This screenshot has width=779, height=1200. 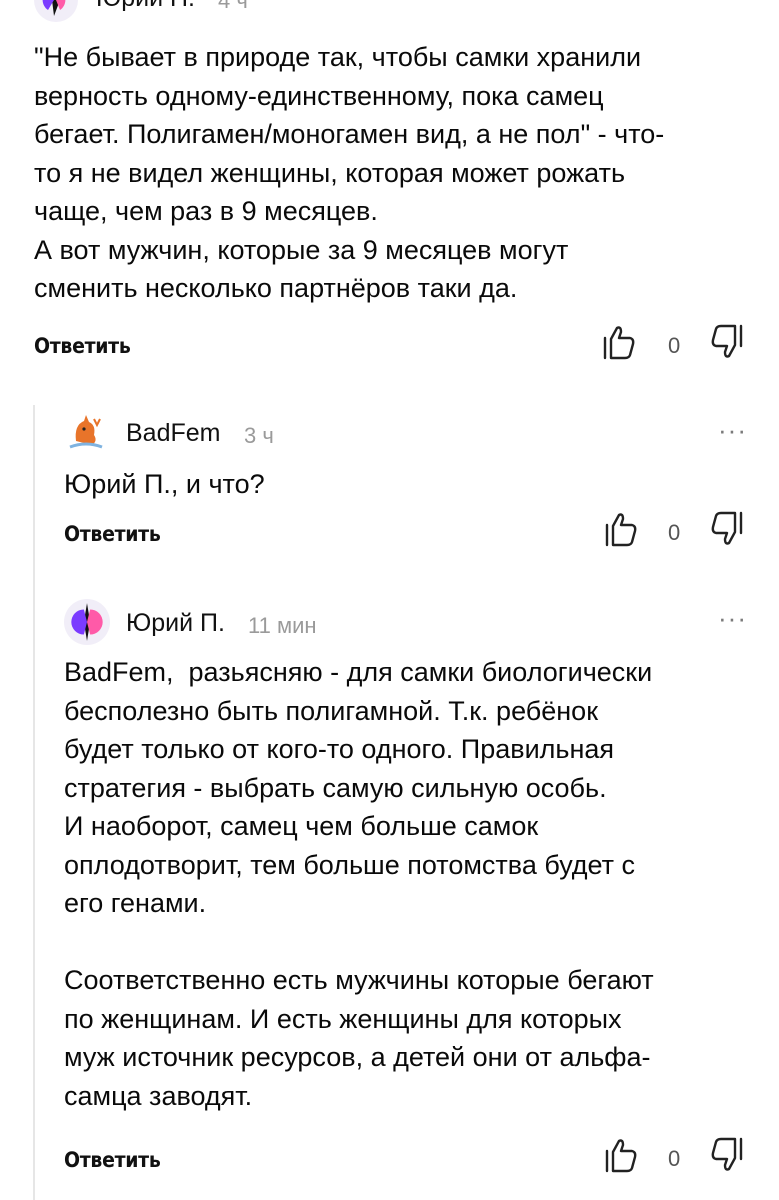 What do you see at coordinates (282, 625) in the screenshot?
I see `comment-time: 11 мин` at bounding box center [282, 625].